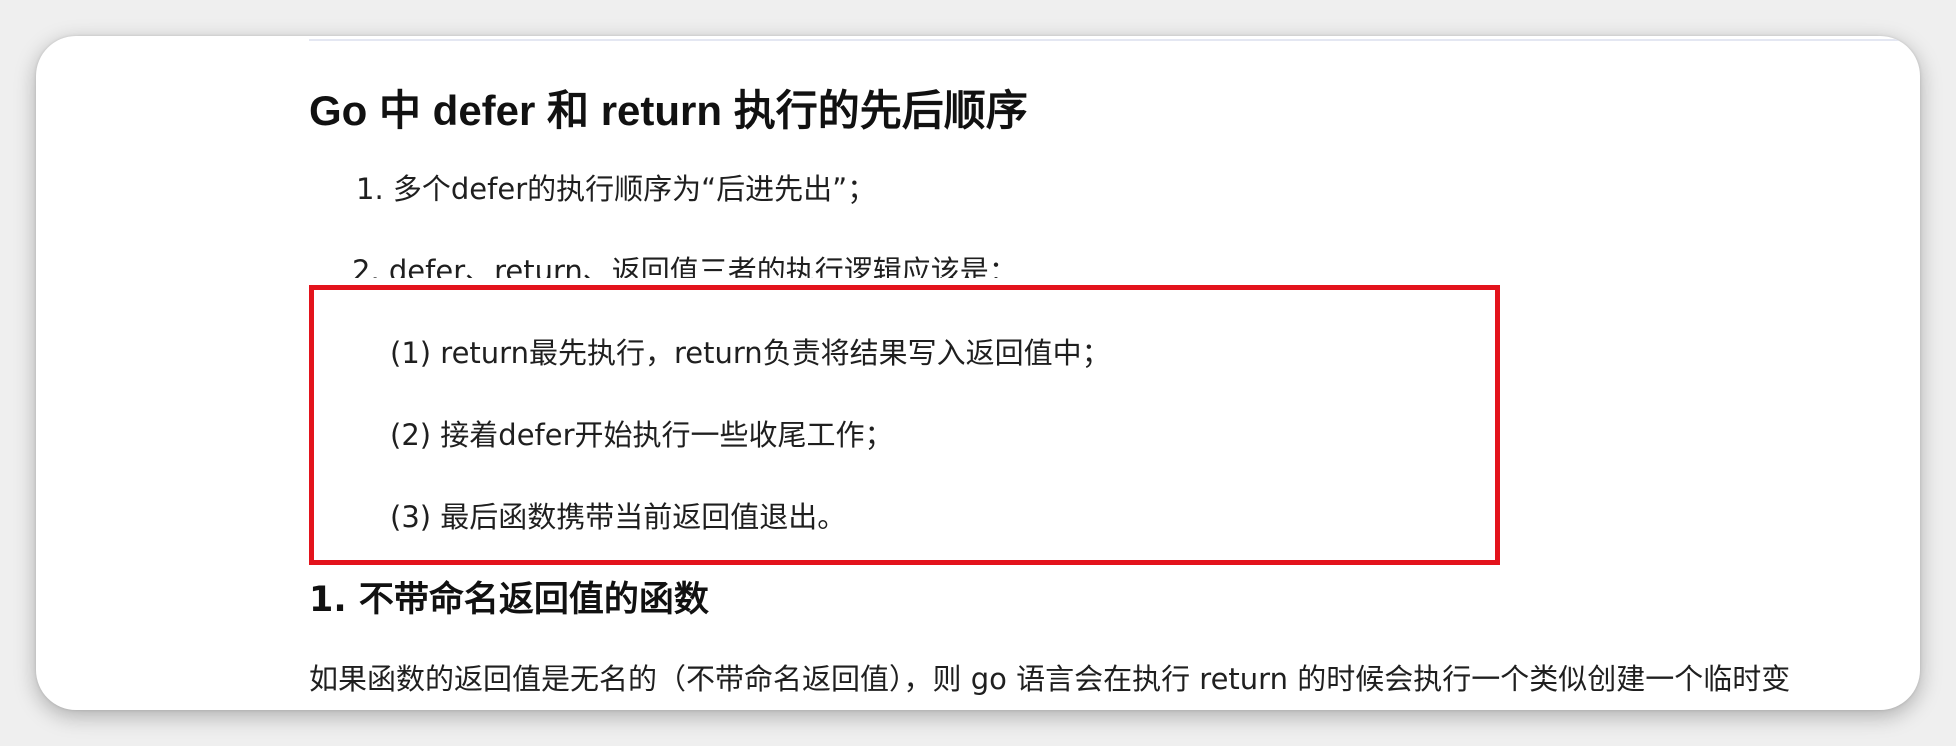  What do you see at coordinates (668, 110) in the screenshot?
I see `page-title: Go 中 defer 和 return 执行的先后顺序` at bounding box center [668, 110].